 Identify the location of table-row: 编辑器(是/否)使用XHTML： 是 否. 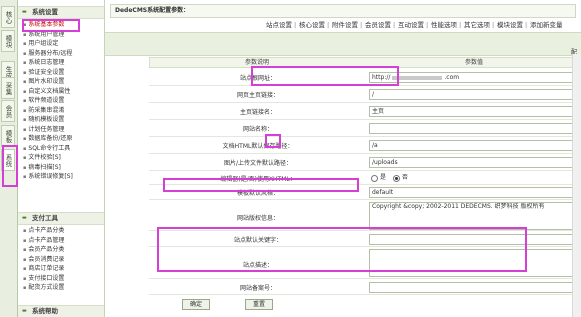
(363, 178).